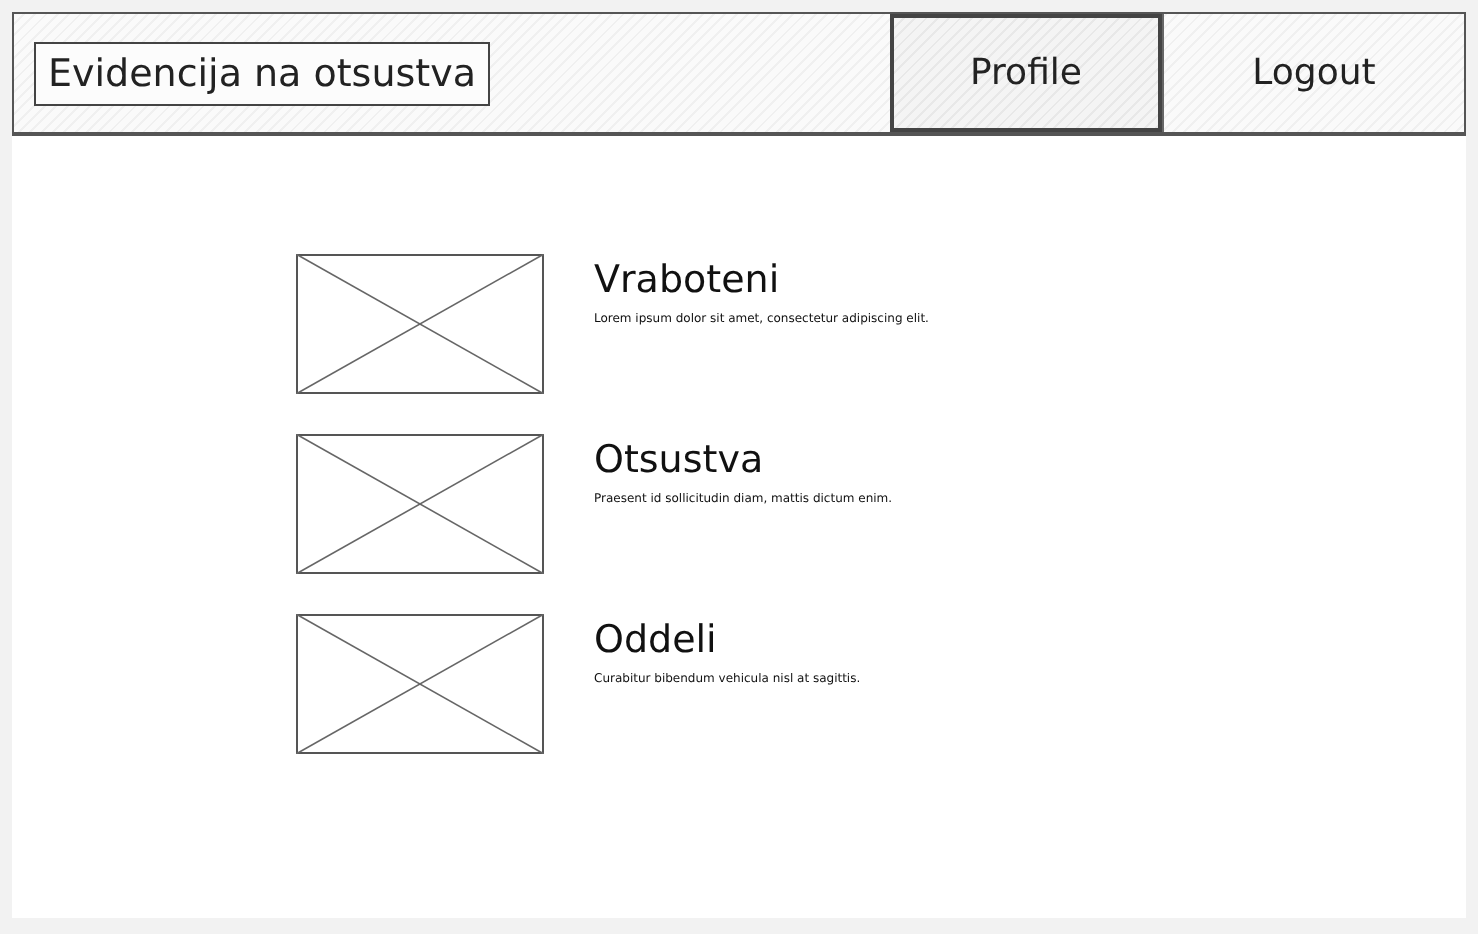  What do you see at coordinates (680, 460) in the screenshot?
I see `item-title: Otsustva` at bounding box center [680, 460].